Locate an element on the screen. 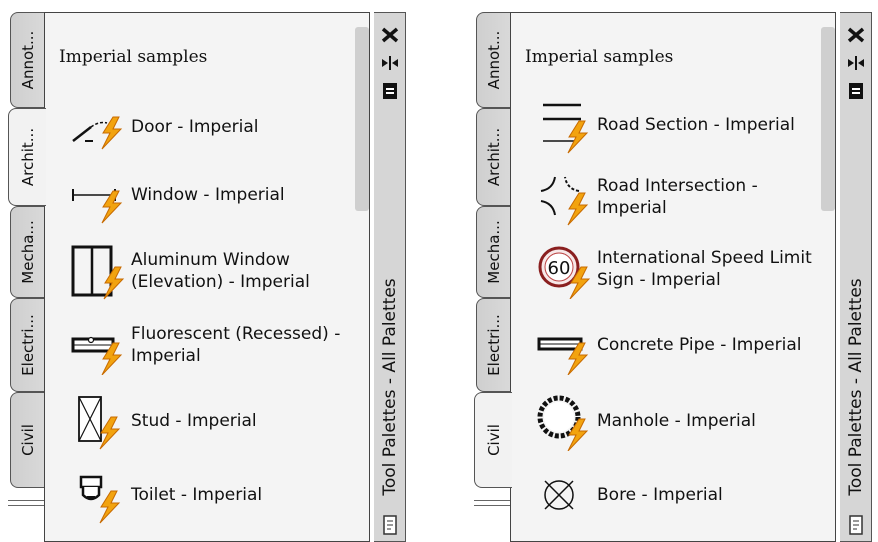 The image size is (878, 542). tool-bore-imperial: Bore - Imperial is located at coordinates (675, 495).